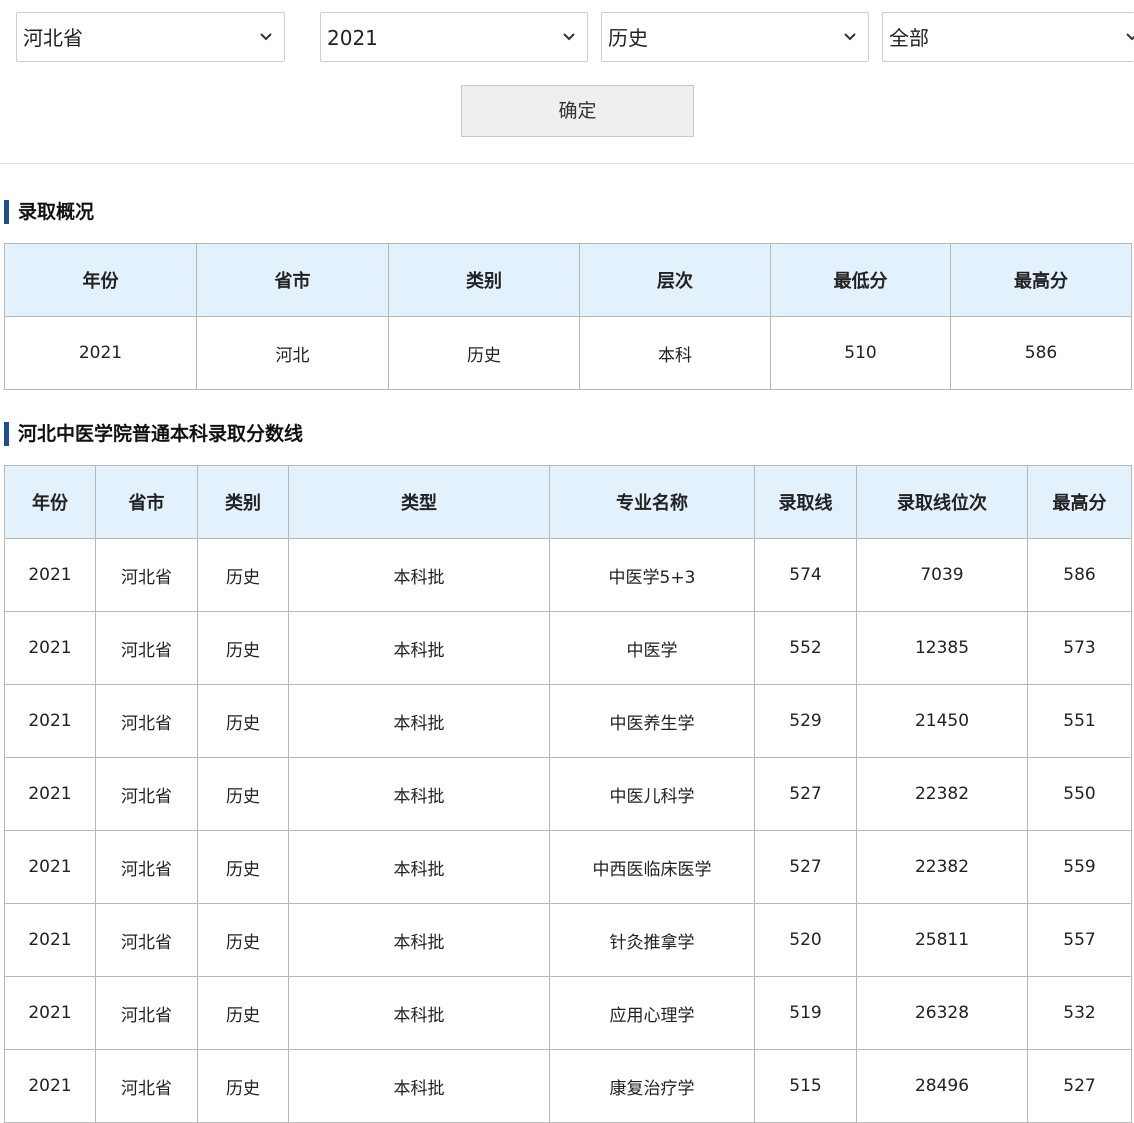 This screenshot has height=1123, width=1134. I want to click on scores-section-title: 河北中医学院普通本科录取分数线, so click(153, 434).